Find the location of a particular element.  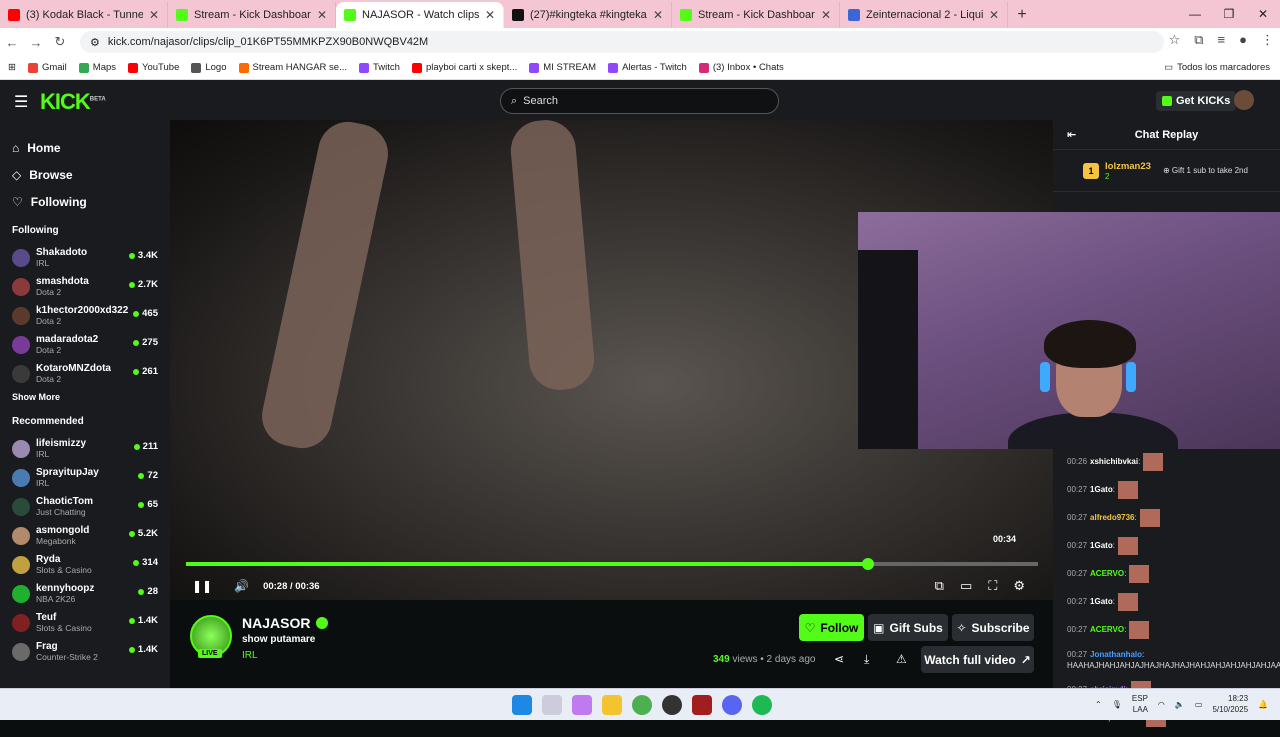

bookmark-youtube: YouTube is located at coordinates (153, 67).